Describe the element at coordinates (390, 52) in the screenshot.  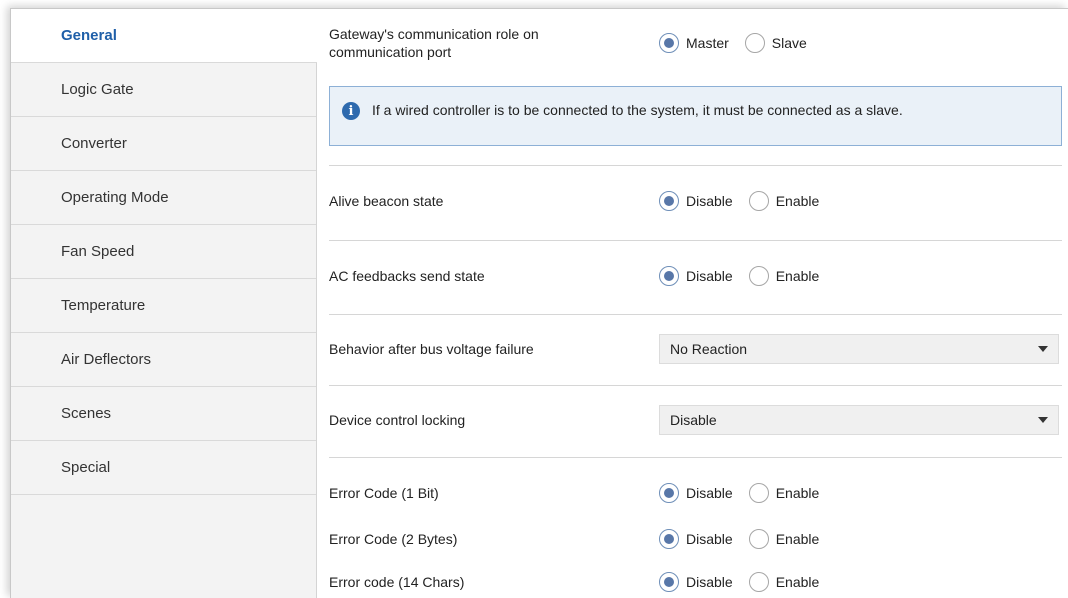
I see `param-label-line: communication port` at that location.